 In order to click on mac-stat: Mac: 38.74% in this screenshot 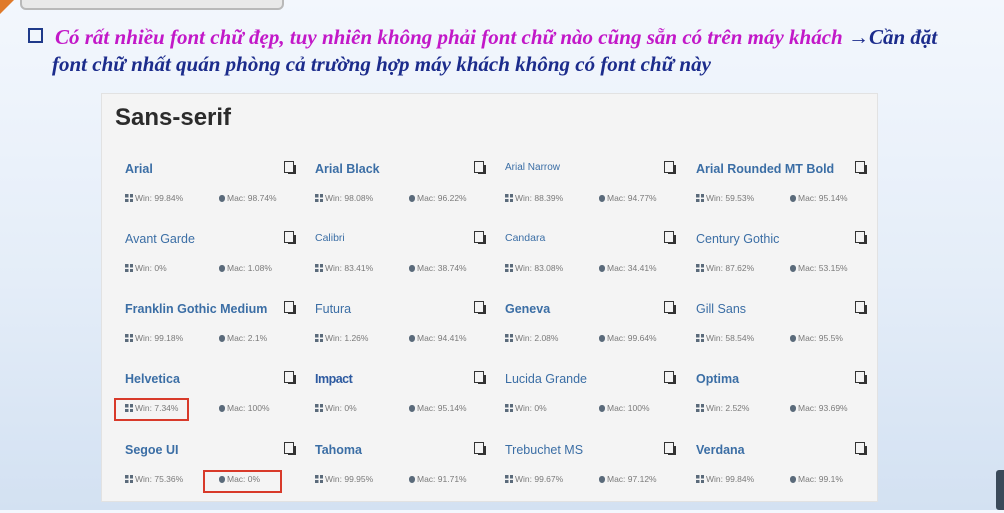, I will do `click(438, 268)`.